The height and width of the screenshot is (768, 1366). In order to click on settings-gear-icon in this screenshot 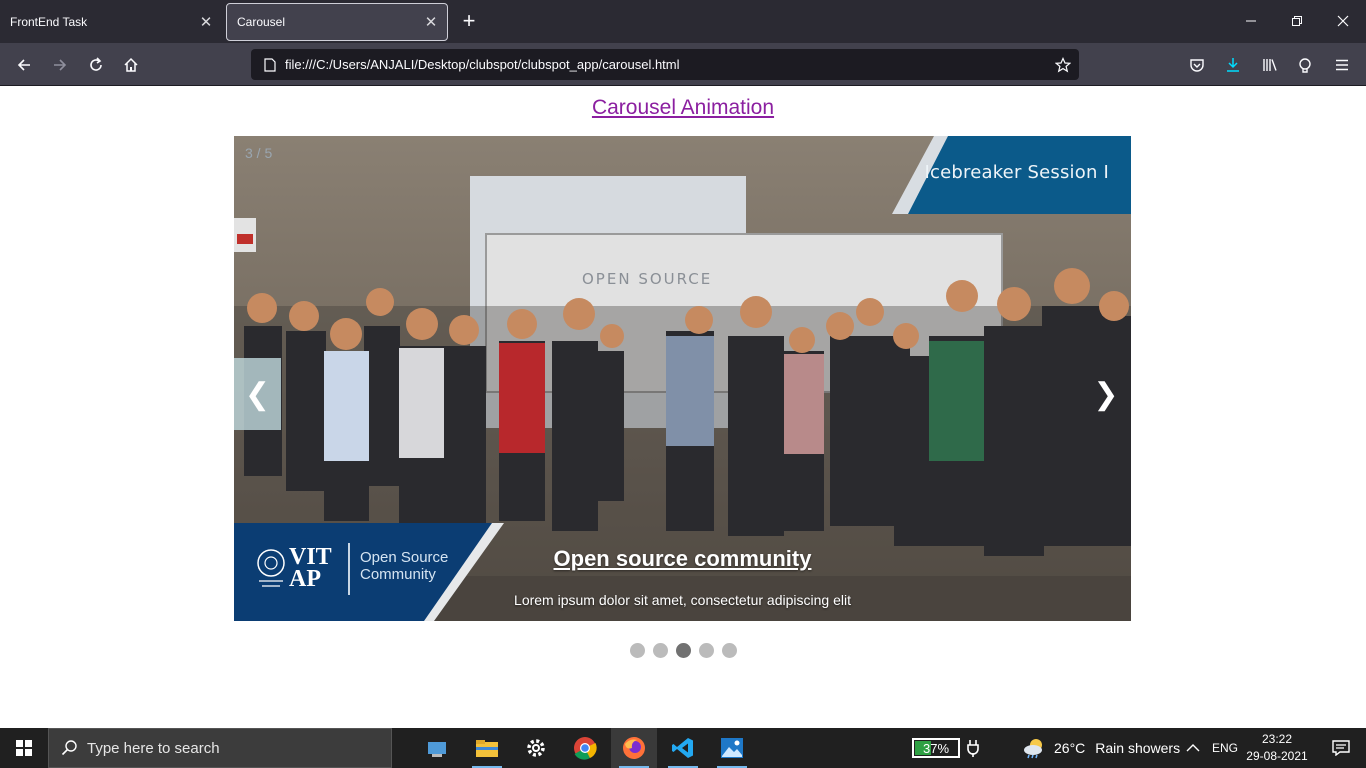, I will do `click(536, 748)`.